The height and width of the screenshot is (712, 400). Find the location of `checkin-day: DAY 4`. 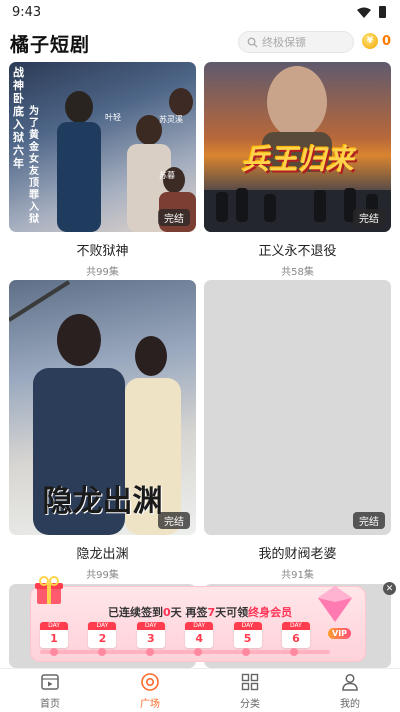

checkin-day: DAY 4 is located at coordinates (199, 635).